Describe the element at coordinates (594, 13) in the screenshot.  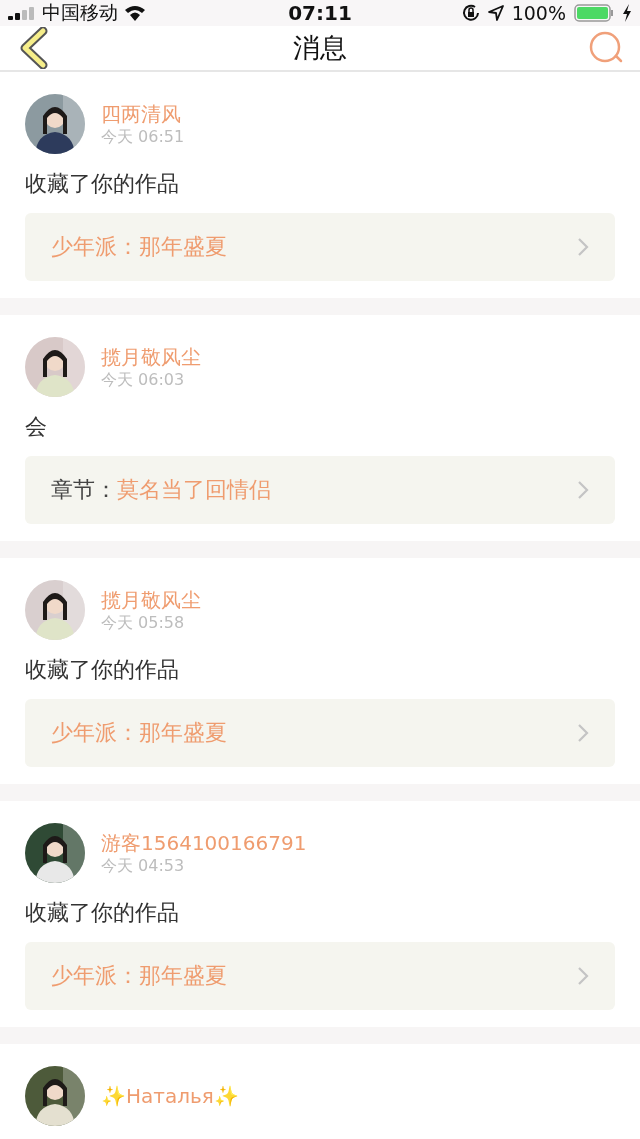
I see `battery-icon` at that location.